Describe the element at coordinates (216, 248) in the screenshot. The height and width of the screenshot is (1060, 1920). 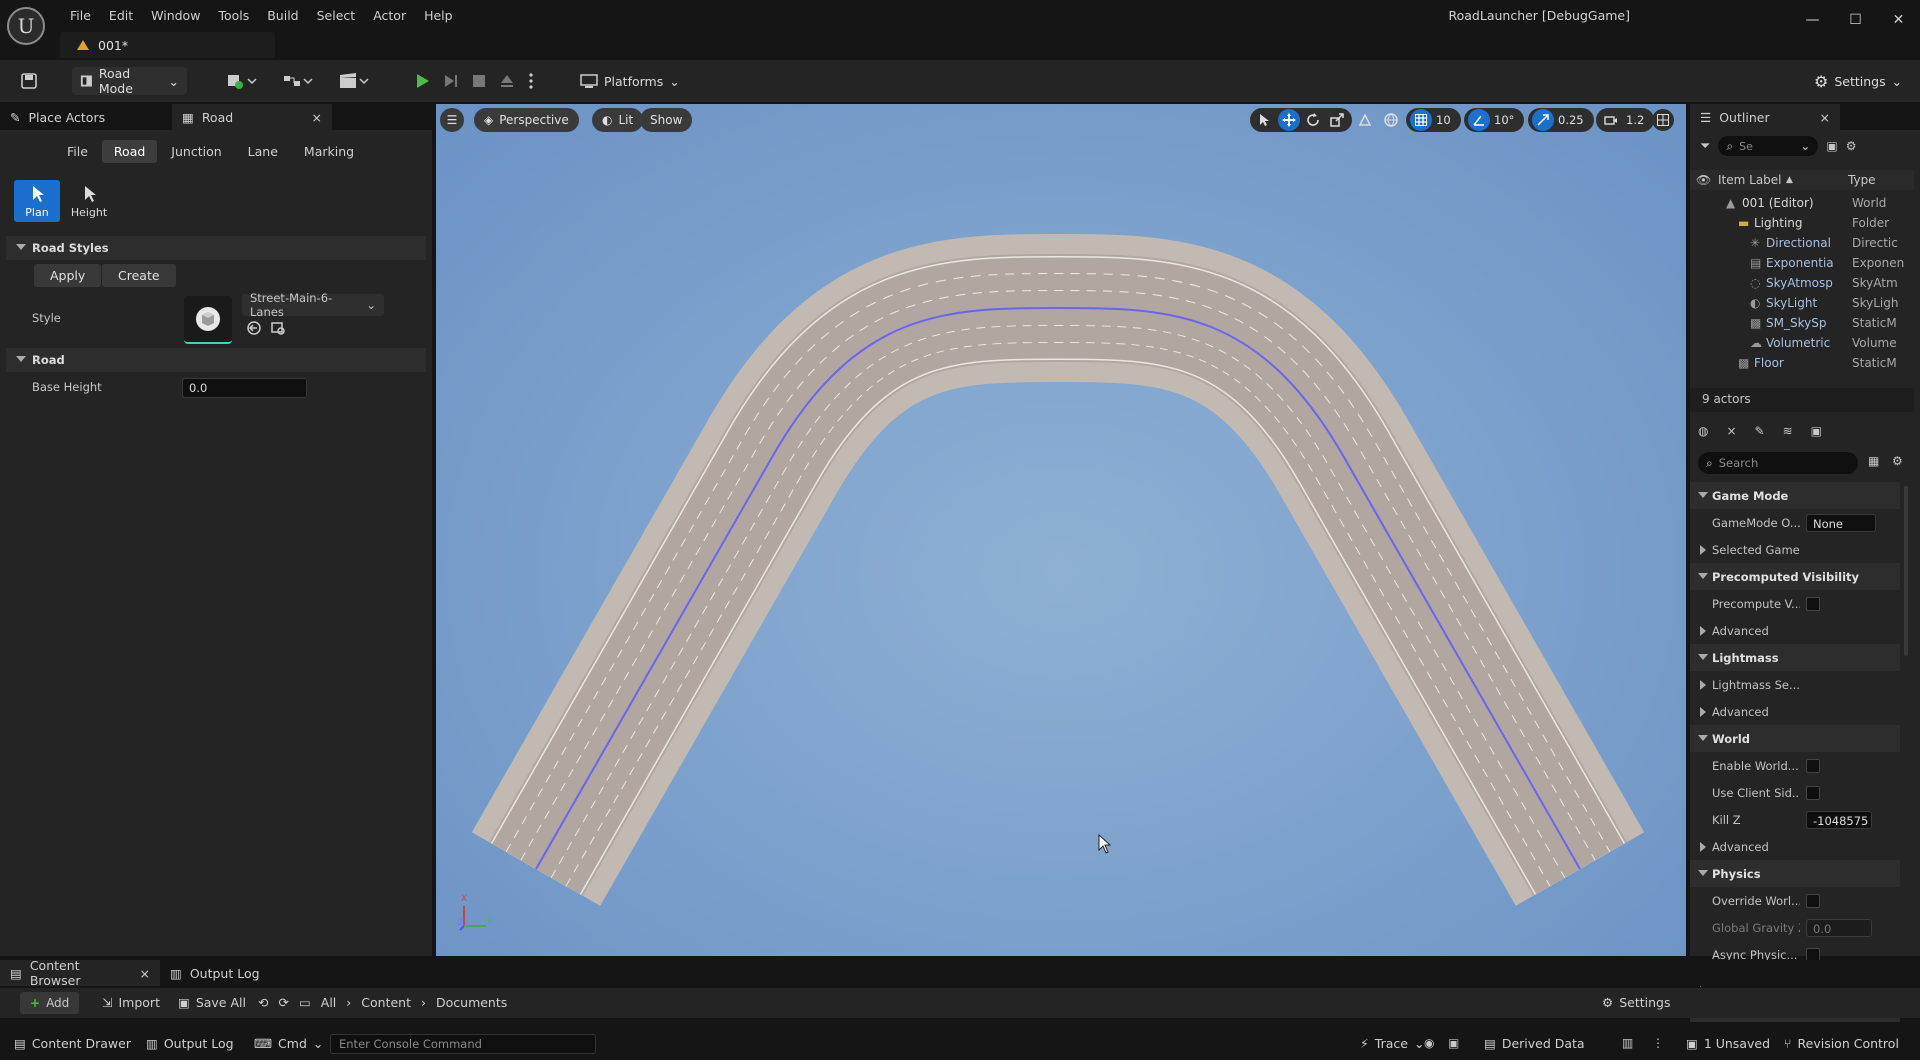
I see `section-road-styles: Road Styles` at that location.